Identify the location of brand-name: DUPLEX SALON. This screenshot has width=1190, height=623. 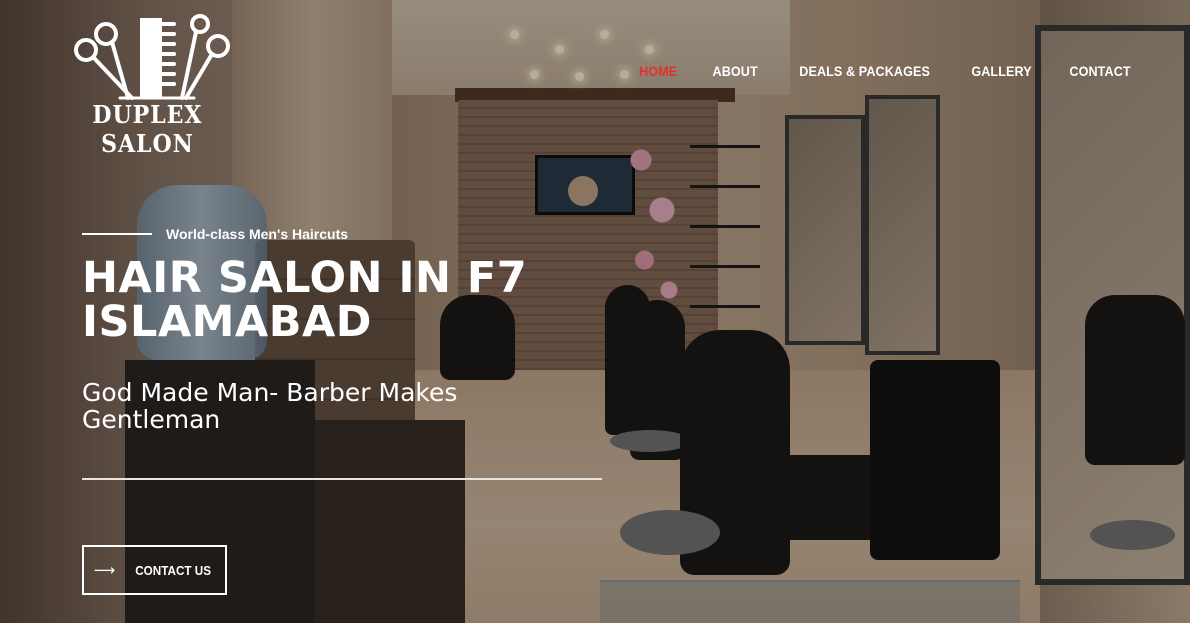
(147, 129).